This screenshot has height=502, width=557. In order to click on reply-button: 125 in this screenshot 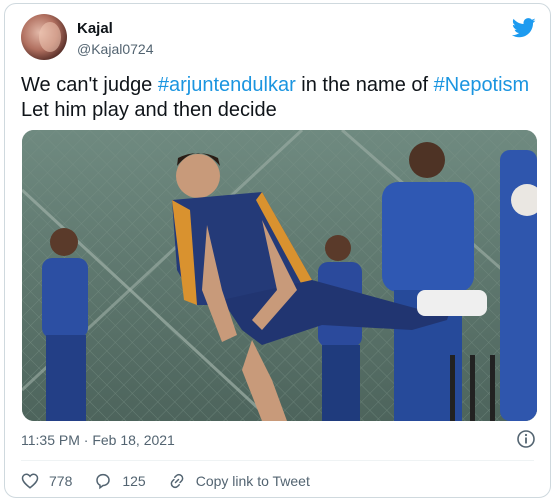, I will do `click(120, 481)`.